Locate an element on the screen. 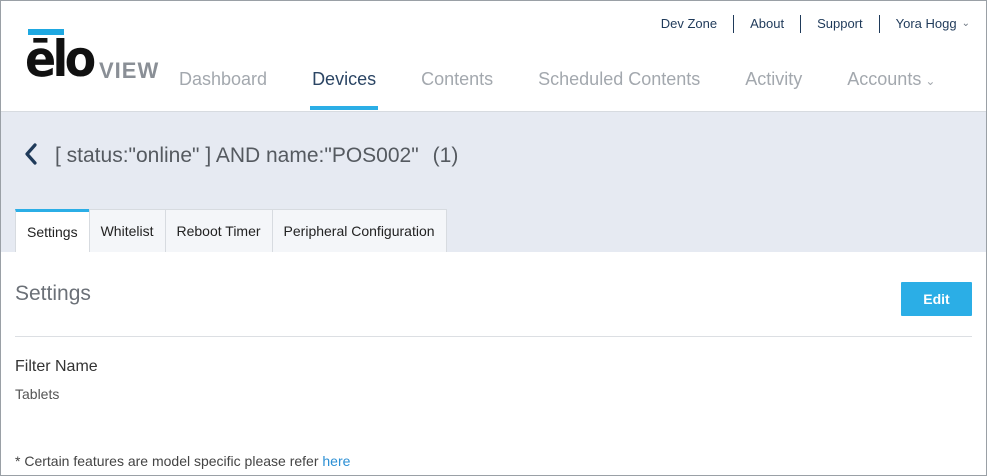  filter-query-title: [ status:"online" ] AND name:"POS002" (1) is located at coordinates (256, 156).